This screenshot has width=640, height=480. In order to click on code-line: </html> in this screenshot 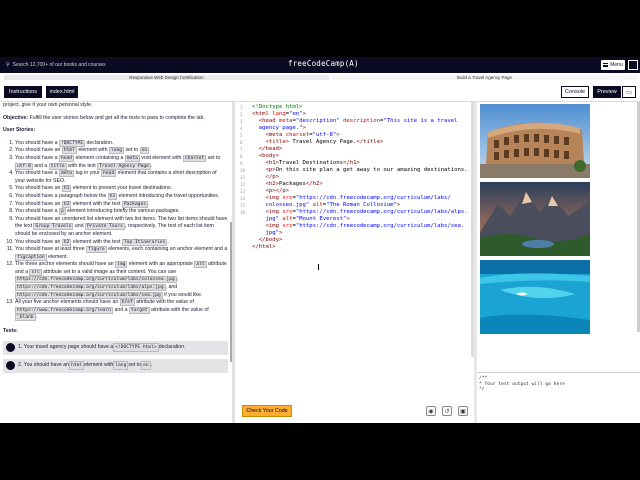, I will do `click(264, 247)`.